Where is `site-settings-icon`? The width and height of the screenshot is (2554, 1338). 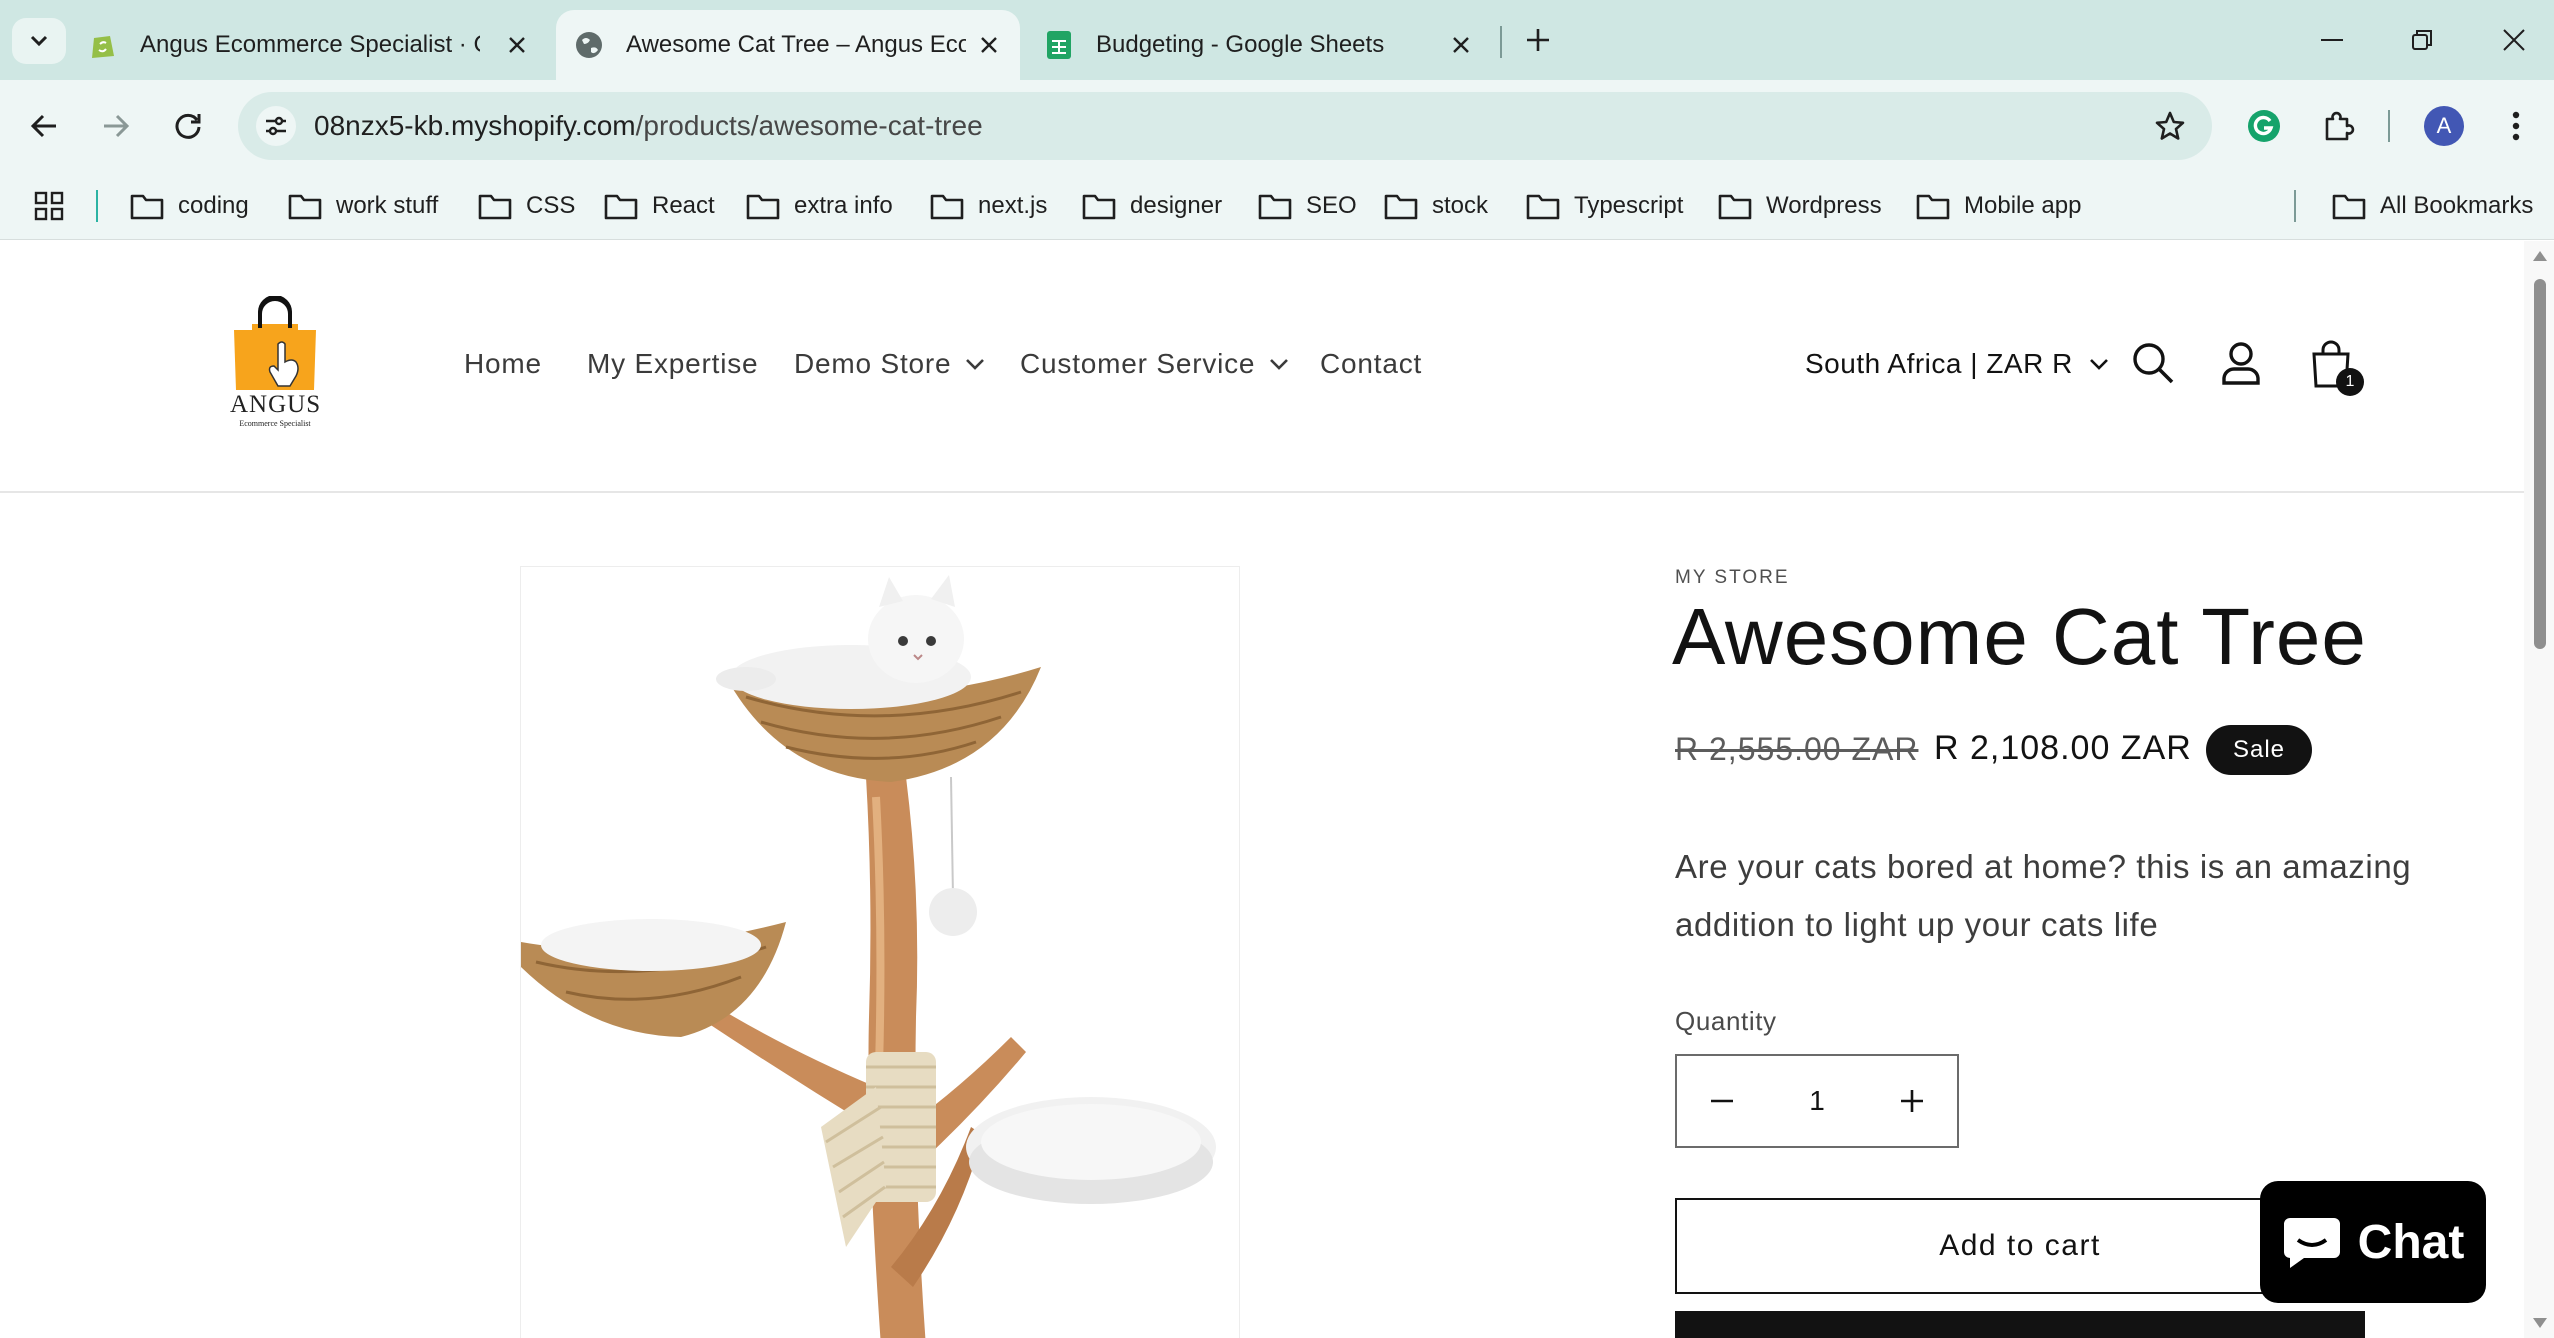
site-settings-icon is located at coordinates (276, 126).